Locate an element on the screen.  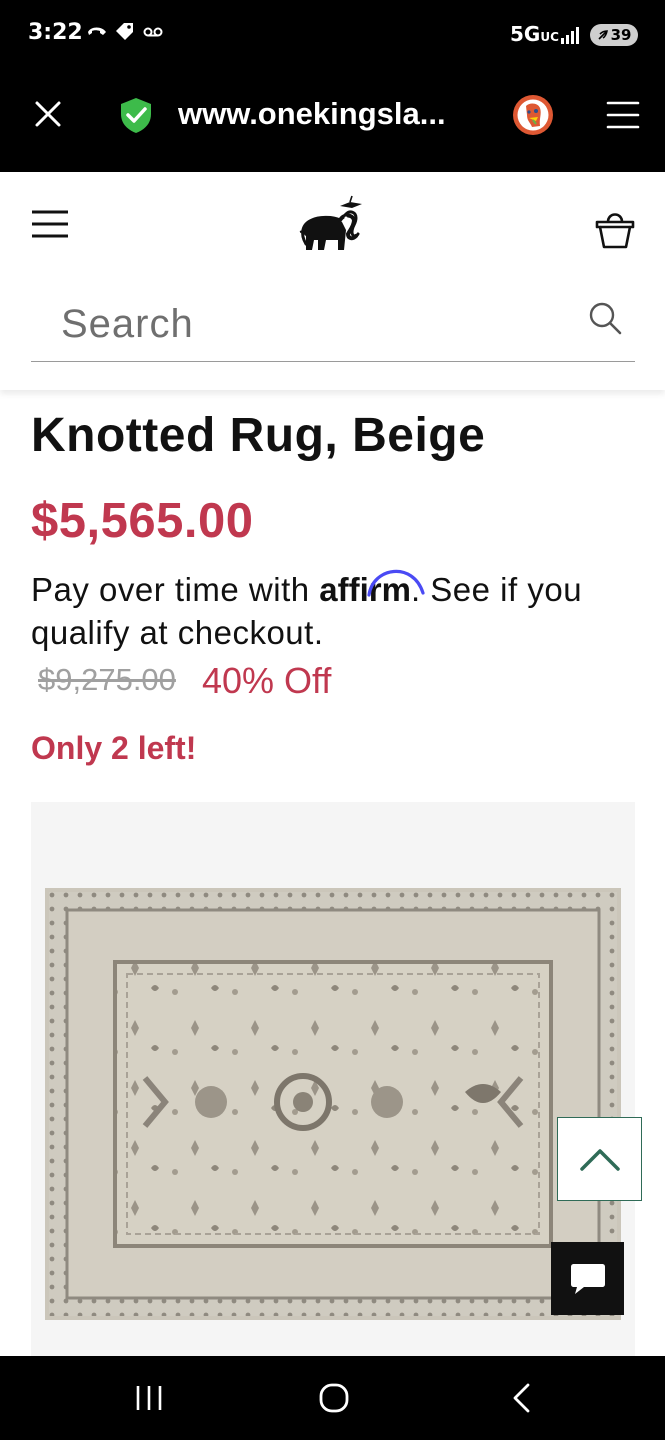
discount-label: 40% Off is located at coordinates (267, 680).